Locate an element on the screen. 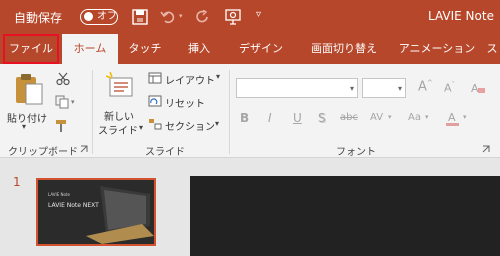  thumb-small-text: LAVIE Note is located at coordinates (59, 194).